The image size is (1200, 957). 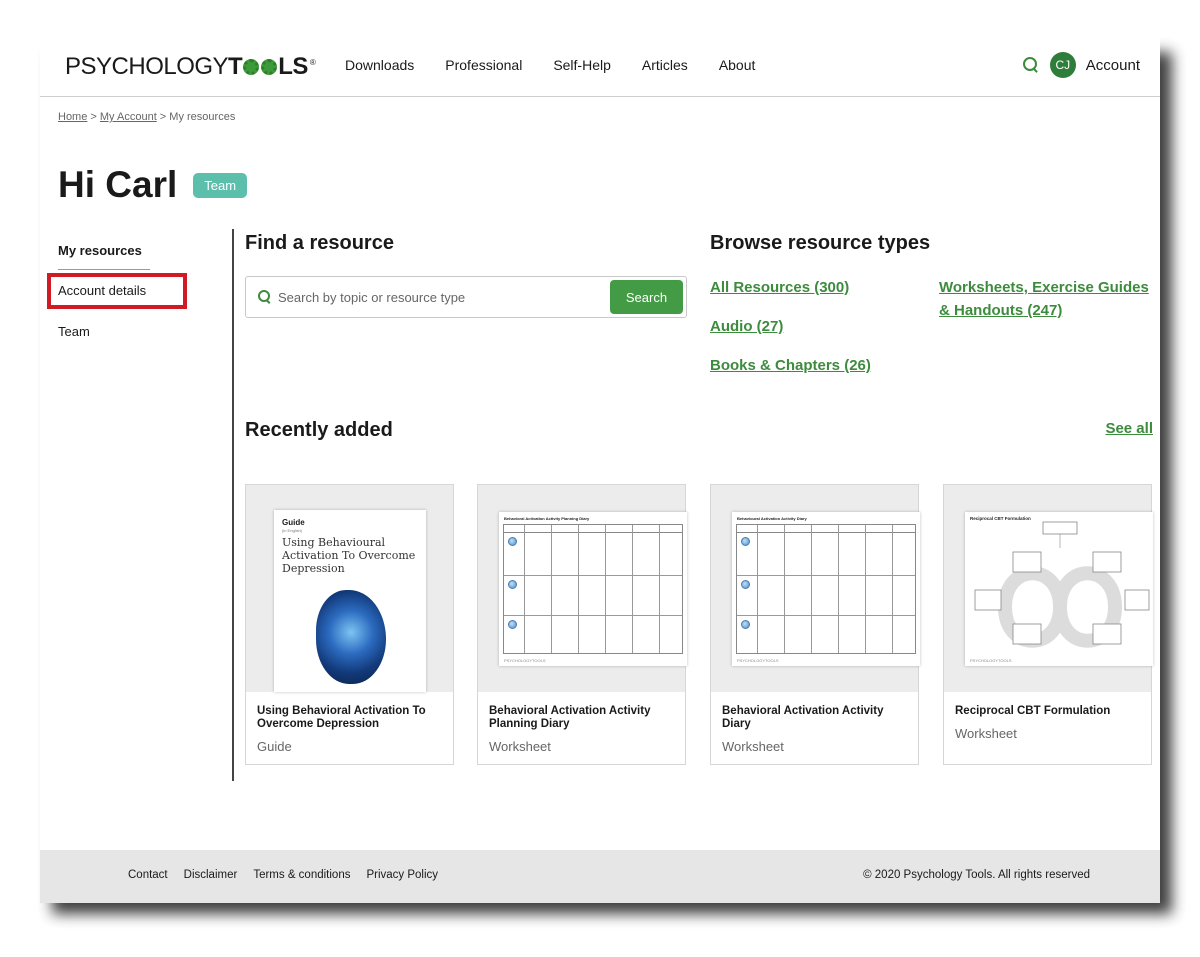 What do you see at coordinates (301, 875) in the screenshot?
I see `footer-link-terms: Terms & conditions` at bounding box center [301, 875].